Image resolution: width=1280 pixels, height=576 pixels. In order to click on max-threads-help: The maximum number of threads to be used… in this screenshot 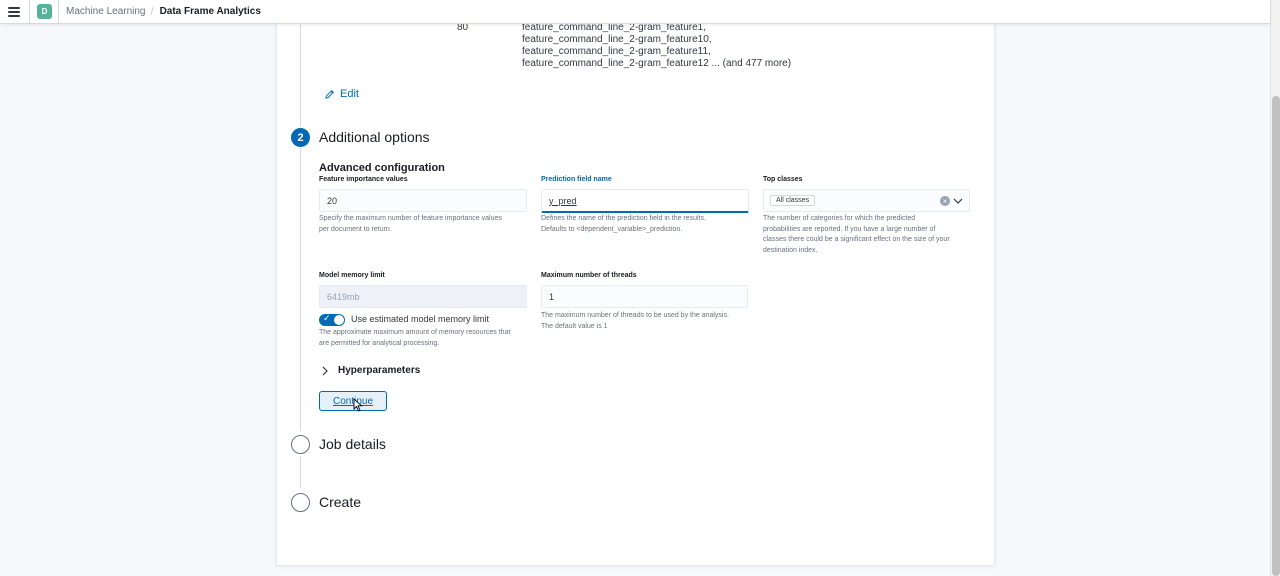, I will do `click(635, 321)`.